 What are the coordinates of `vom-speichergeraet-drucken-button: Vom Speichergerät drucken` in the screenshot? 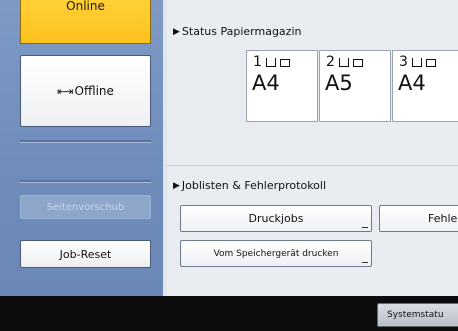 It's located at (276, 253).